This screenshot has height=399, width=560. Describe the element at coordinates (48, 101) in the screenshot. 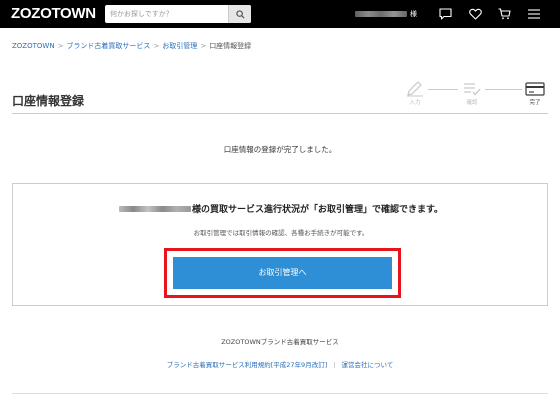

I see `page-title: 口座情報登録` at that location.